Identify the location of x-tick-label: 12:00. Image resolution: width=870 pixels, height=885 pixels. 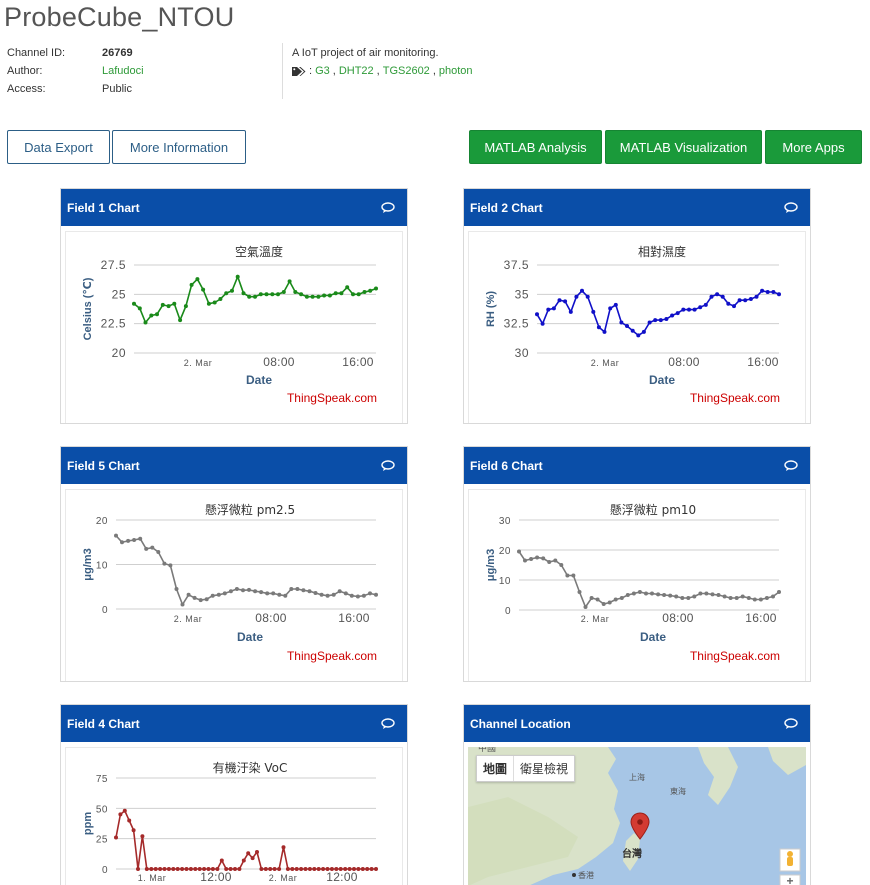
(342, 877).